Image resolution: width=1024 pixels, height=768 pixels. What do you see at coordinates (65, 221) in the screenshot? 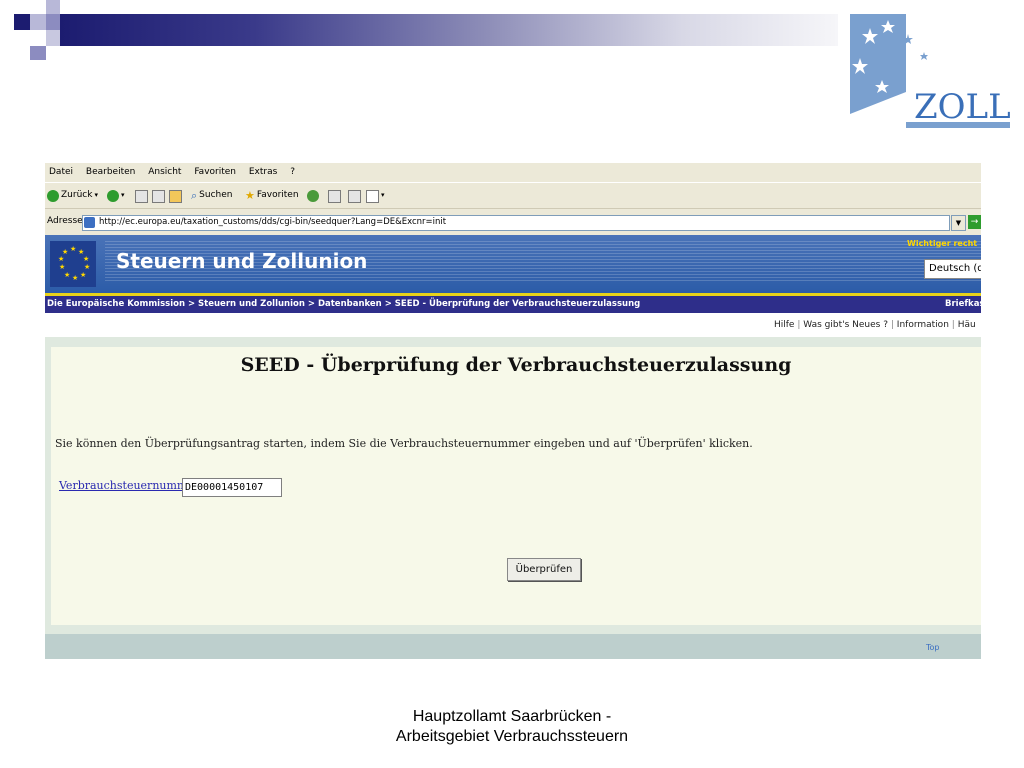
I see `address-label: Adresse` at bounding box center [65, 221].